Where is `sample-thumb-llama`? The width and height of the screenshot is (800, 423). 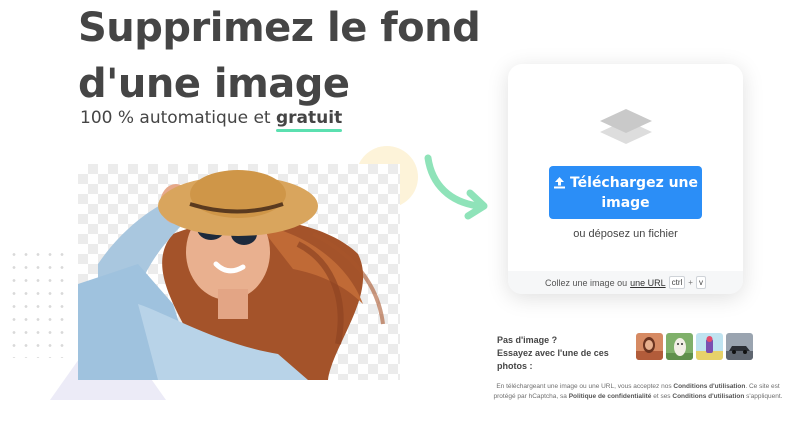 sample-thumb-llama is located at coordinates (679, 346).